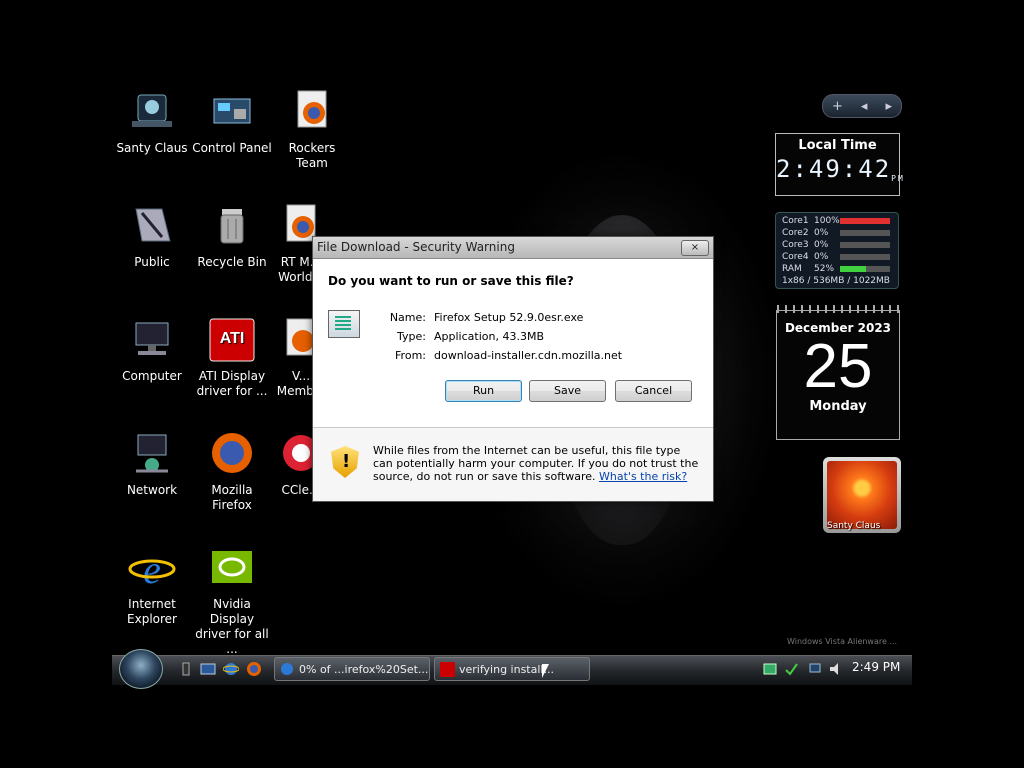  I want to click on cpu-row-name: Core1, so click(795, 221).